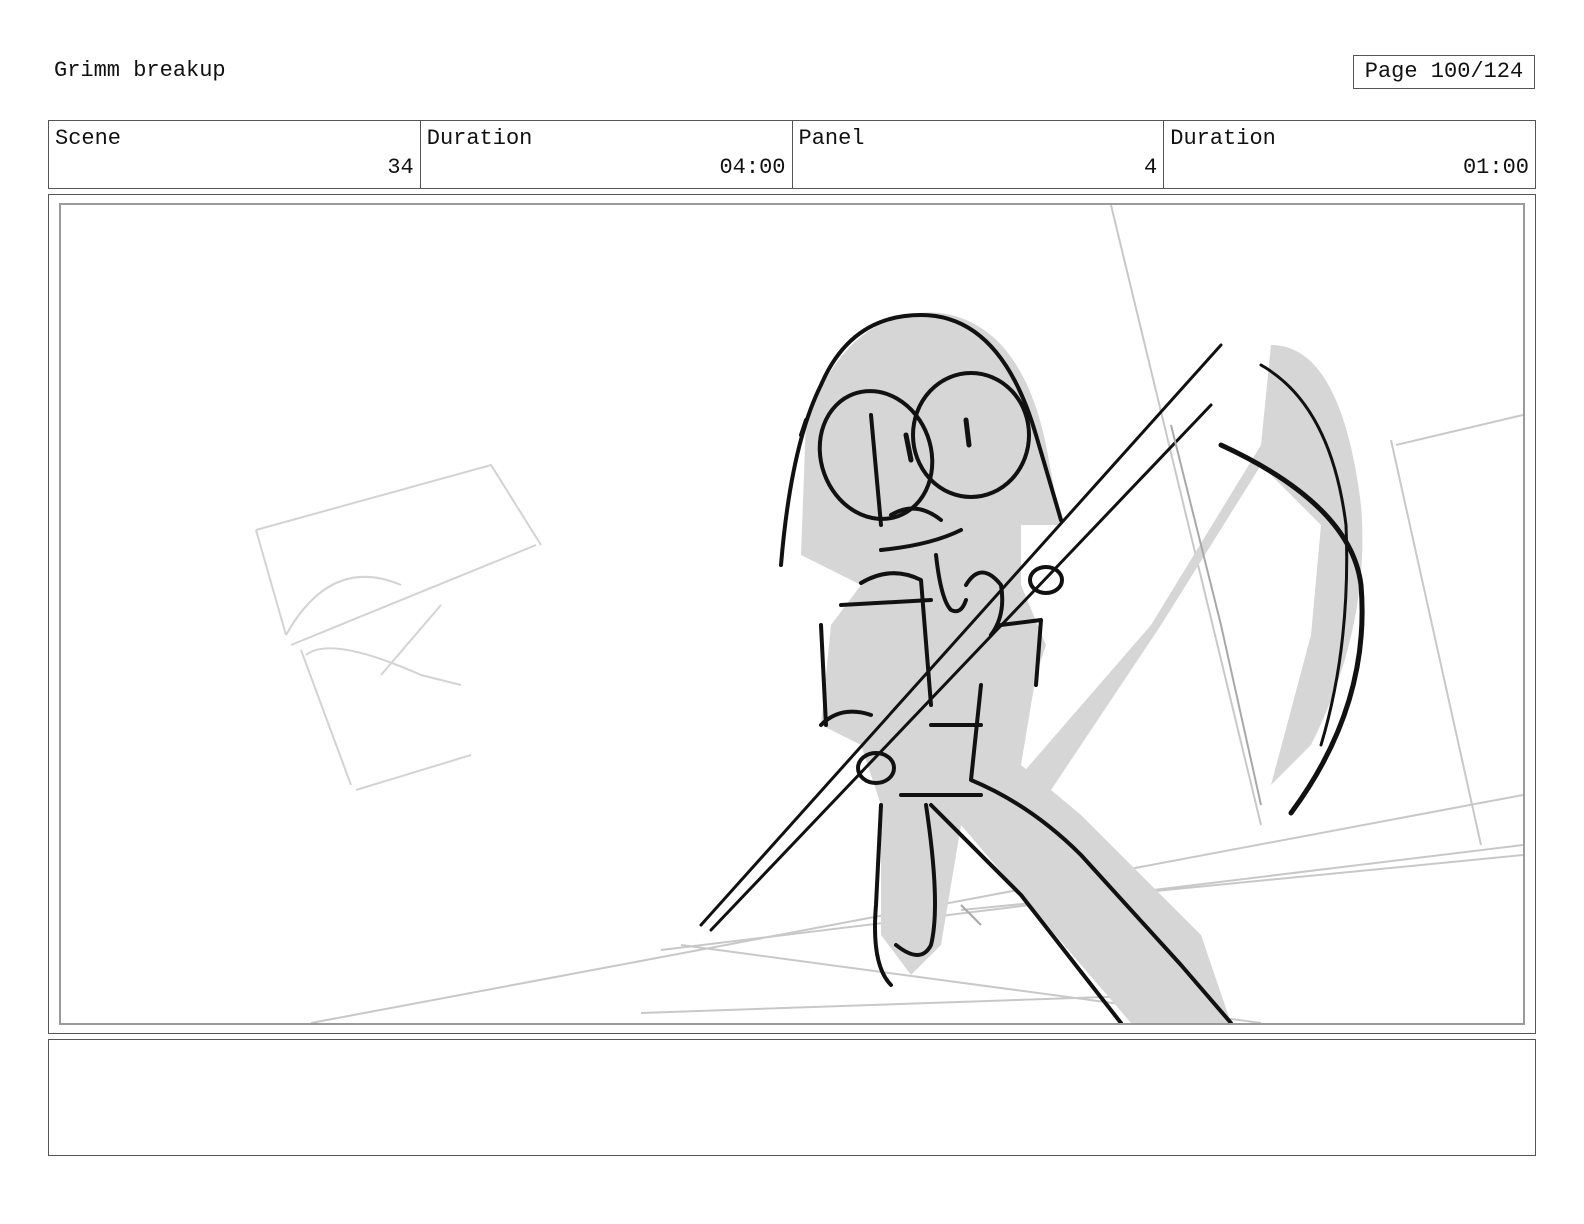 The height and width of the screenshot is (1224, 1584). What do you see at coordinates (831, 138) in the screenshot?
I see `panel-label: Panel` at bounding box center [831, 138].